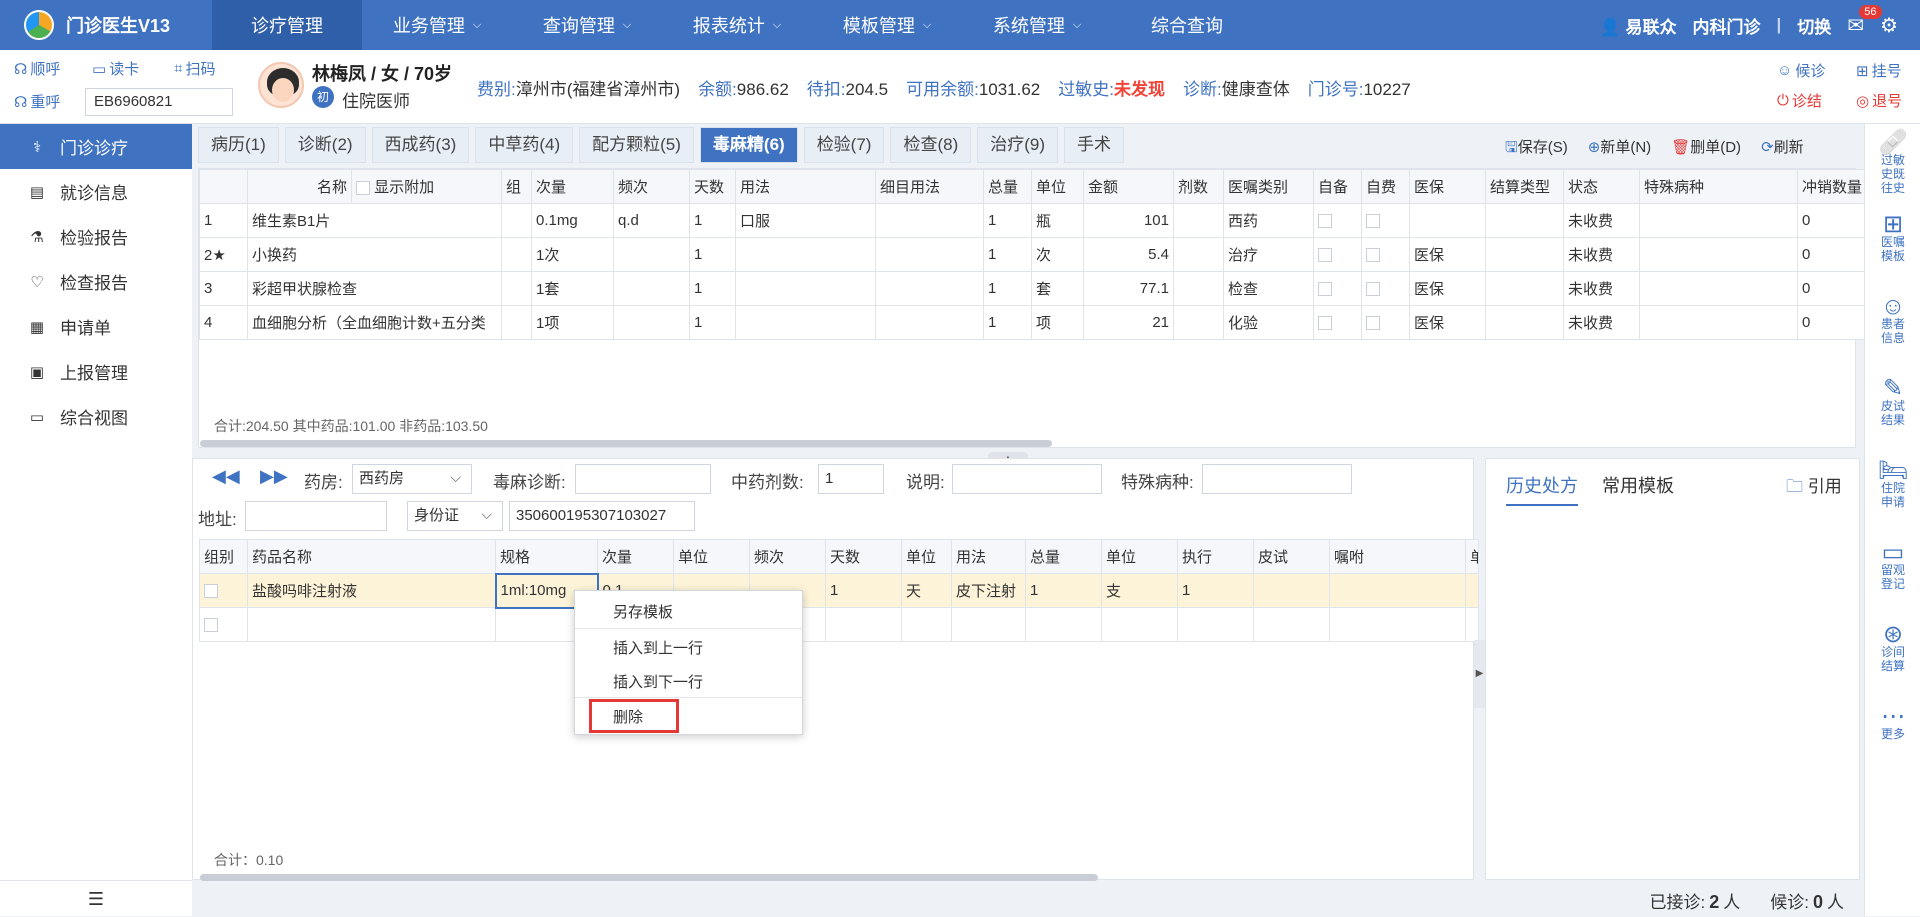  What do you see at coordinates (194, 68) in the screenshot?
I see `scan-button: ⌗ 扫码` at bounding box center [194, 68].